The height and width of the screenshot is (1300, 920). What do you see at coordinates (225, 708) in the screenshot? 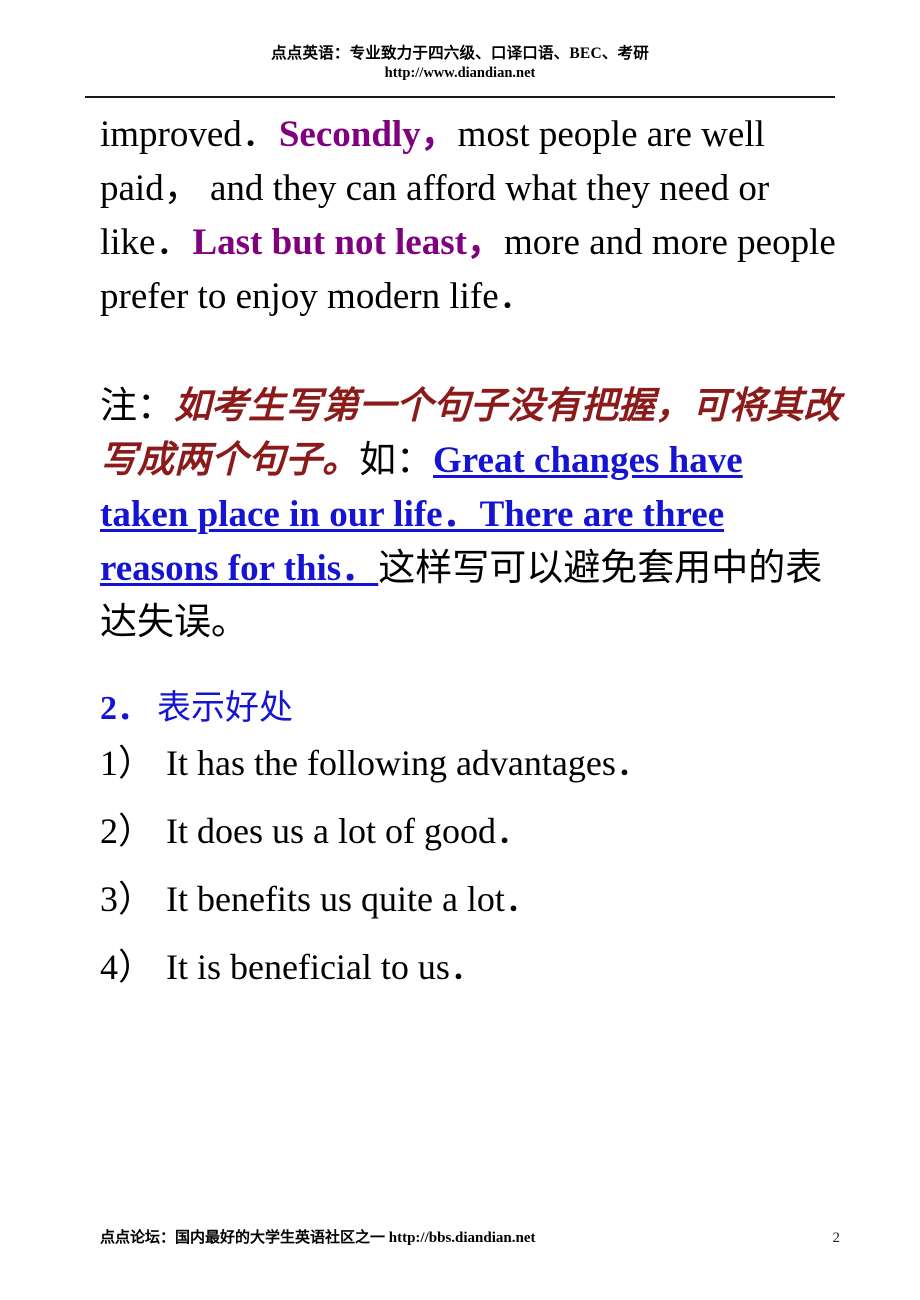
I see `section-title: 表示好处` at bounding box center [225, 708].